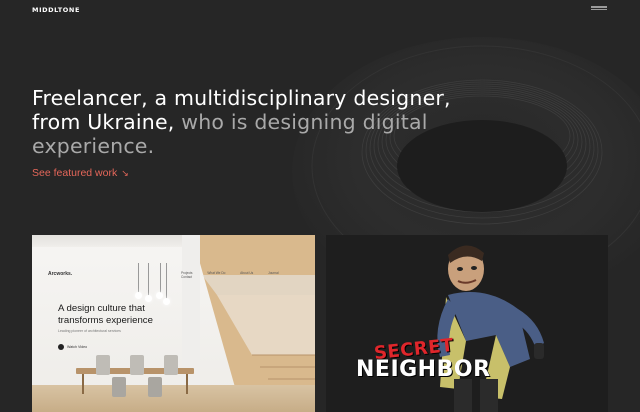 Image resolution: width=640 pixels, height=412 pixels. Describe the element at coordinates (216, 273) in the screenshot. I see `arcworks-nav-item: What We Do` at that location.